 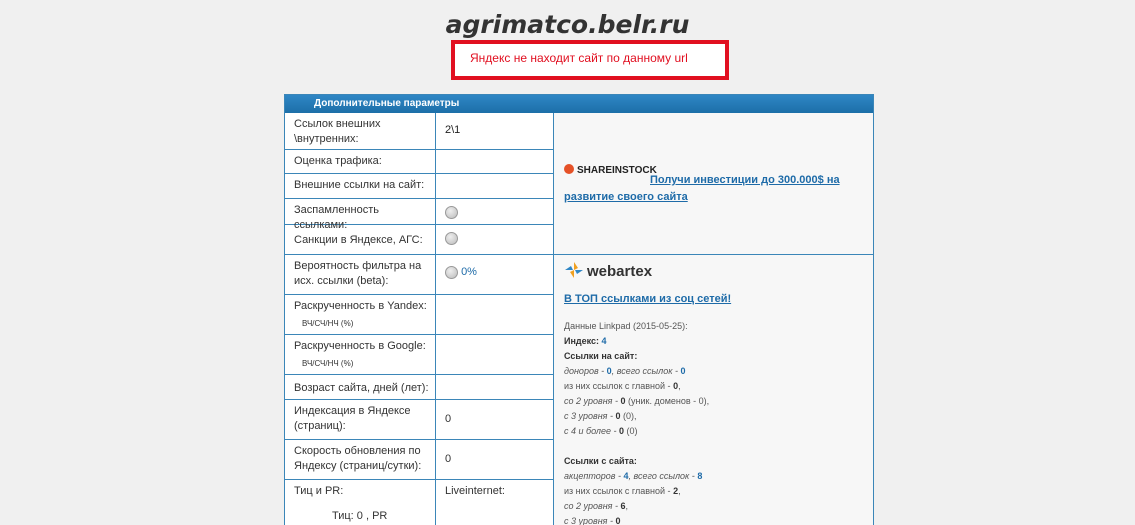 What do you see at coordinates (495, 315) in the screenshot?
I see `row-yandex-promo-value` at bounding box center [495, 315].